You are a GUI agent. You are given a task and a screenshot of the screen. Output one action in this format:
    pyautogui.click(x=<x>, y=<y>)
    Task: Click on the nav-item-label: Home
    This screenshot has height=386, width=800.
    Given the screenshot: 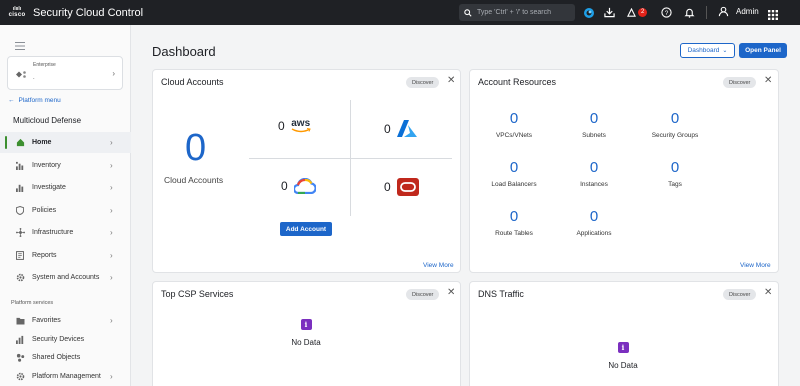 What is the action you would take?
    pyautogui.click(x=42, y=142)
    